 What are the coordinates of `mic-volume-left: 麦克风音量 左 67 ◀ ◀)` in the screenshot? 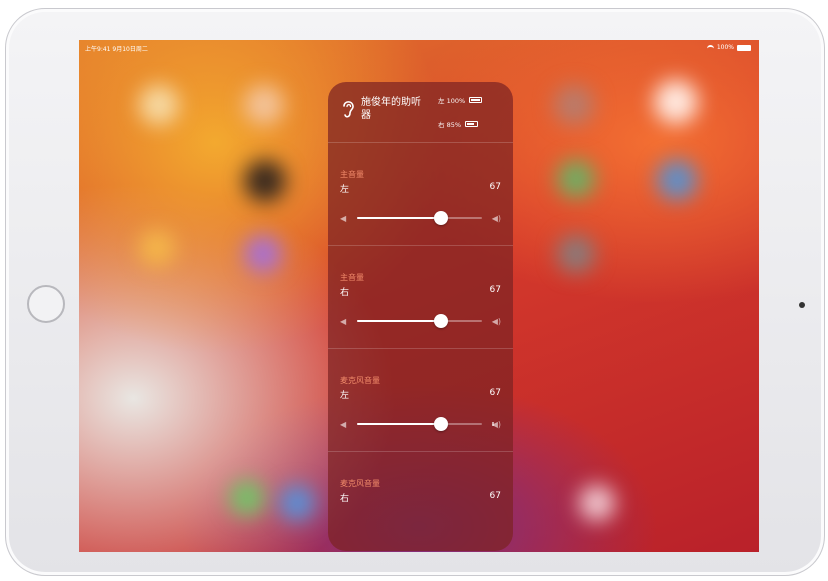 It's located at (420, 400).